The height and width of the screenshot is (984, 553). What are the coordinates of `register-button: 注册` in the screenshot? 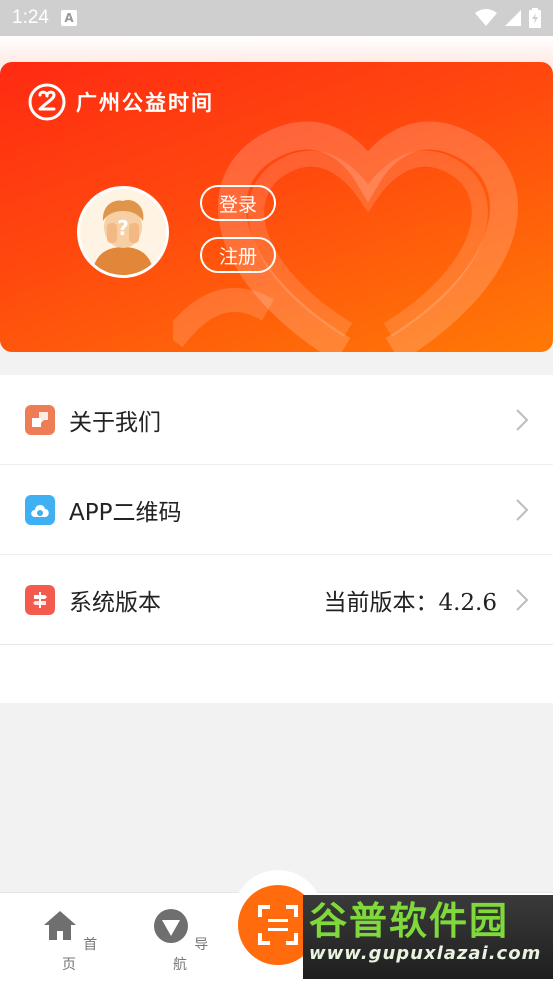 It's located at (238, 255).